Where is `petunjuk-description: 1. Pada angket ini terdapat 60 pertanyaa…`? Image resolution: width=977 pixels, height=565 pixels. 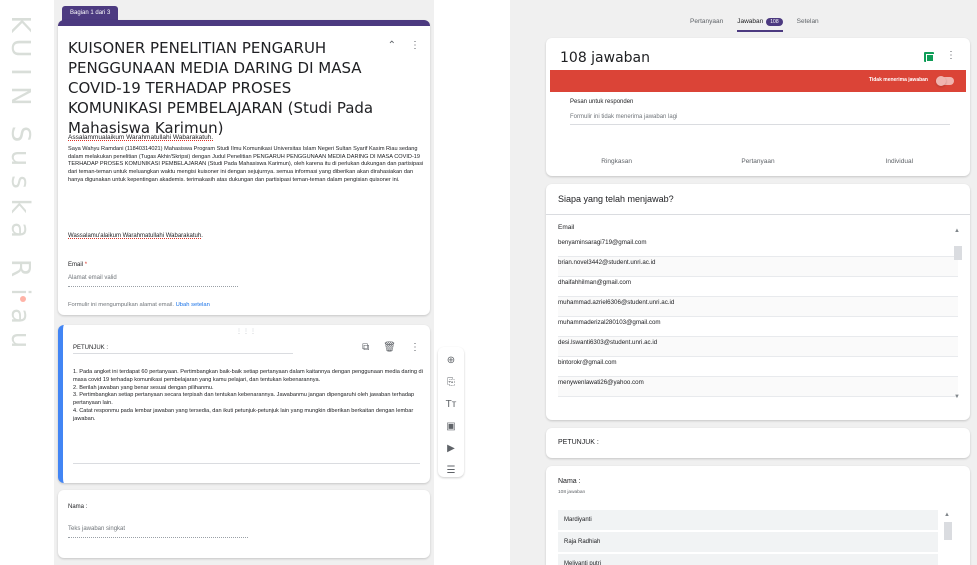
petunjuk-description: 1. Pada angket ini terdapat 60 pertanyaa… is located at coordinates (253, 396).